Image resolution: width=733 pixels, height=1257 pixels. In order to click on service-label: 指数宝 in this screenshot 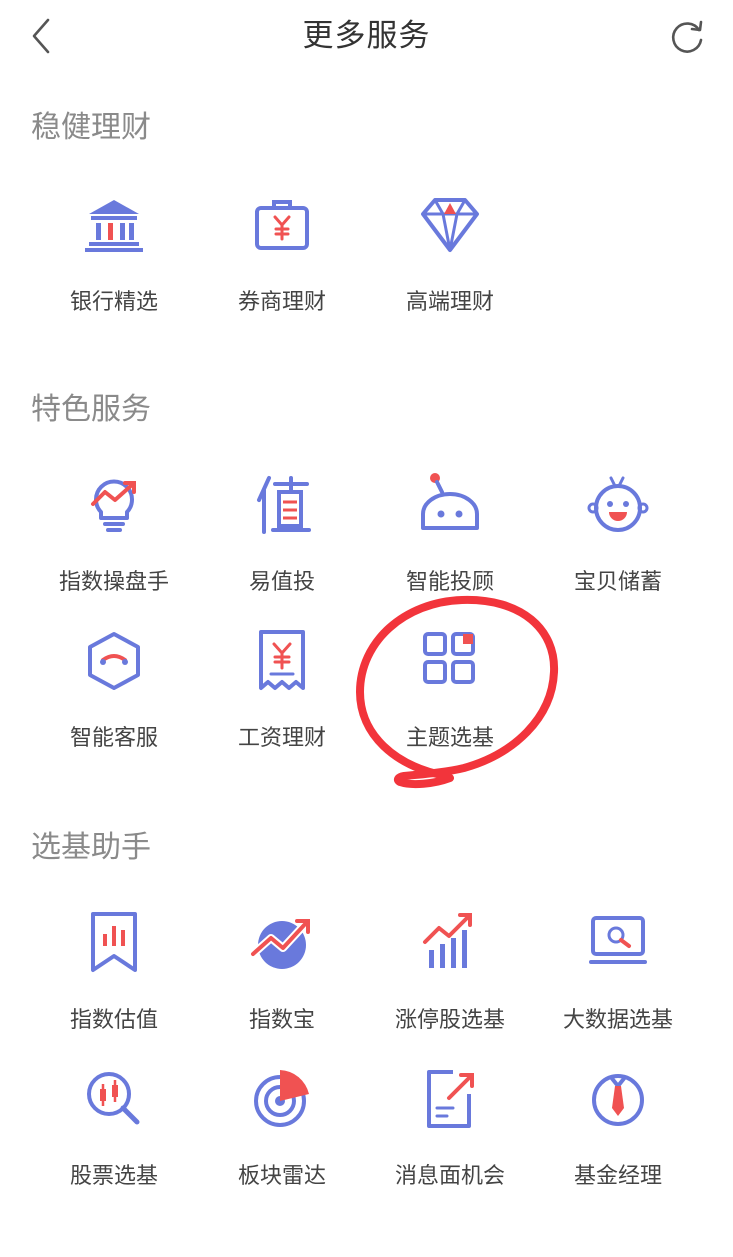, I will do `click(281, 1020)`.